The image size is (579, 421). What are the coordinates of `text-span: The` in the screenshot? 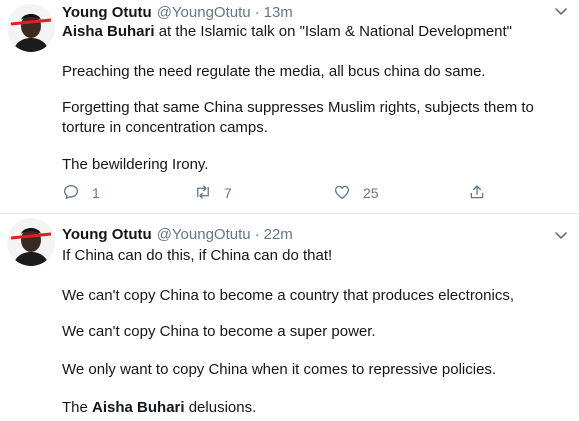 It's located at (77, 407).